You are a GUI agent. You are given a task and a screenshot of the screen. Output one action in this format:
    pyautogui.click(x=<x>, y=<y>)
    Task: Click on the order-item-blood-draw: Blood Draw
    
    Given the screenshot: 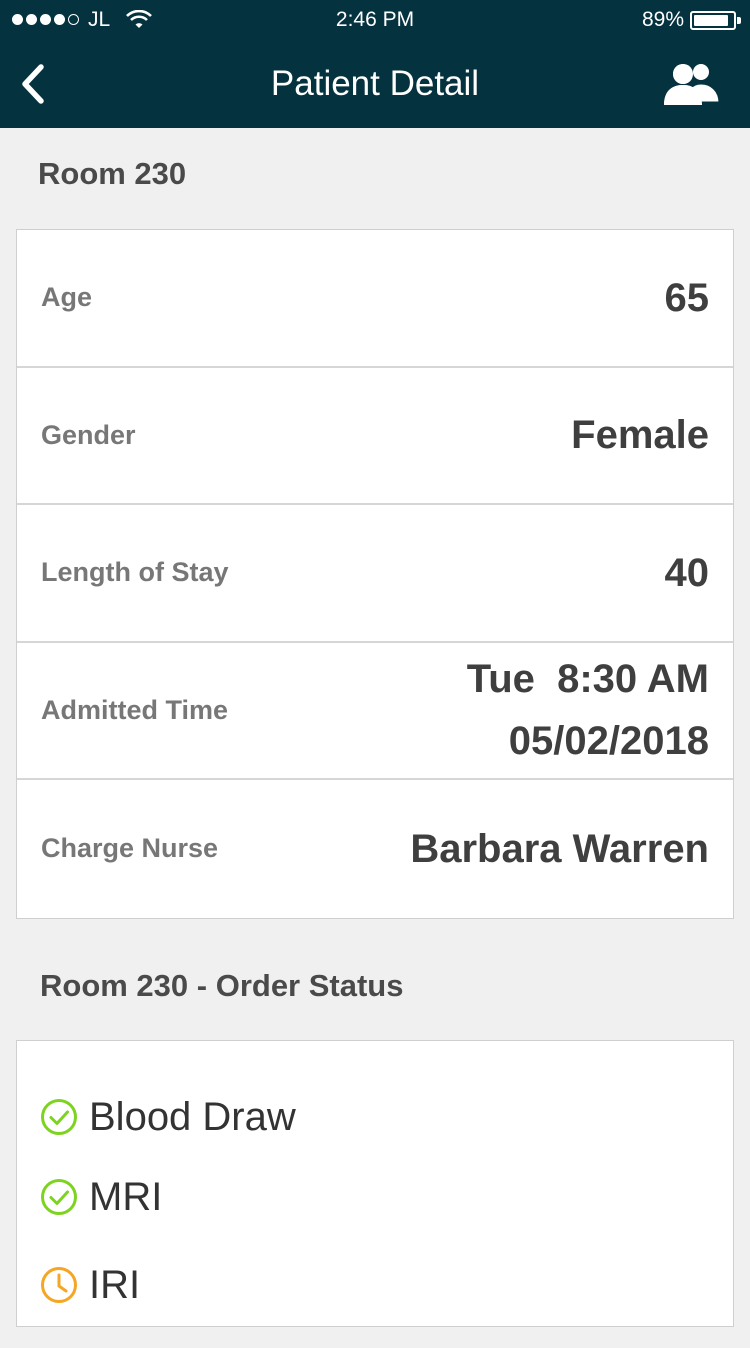 What is the action you would take?
    pyautogui.click(x=375, y=1117)
    